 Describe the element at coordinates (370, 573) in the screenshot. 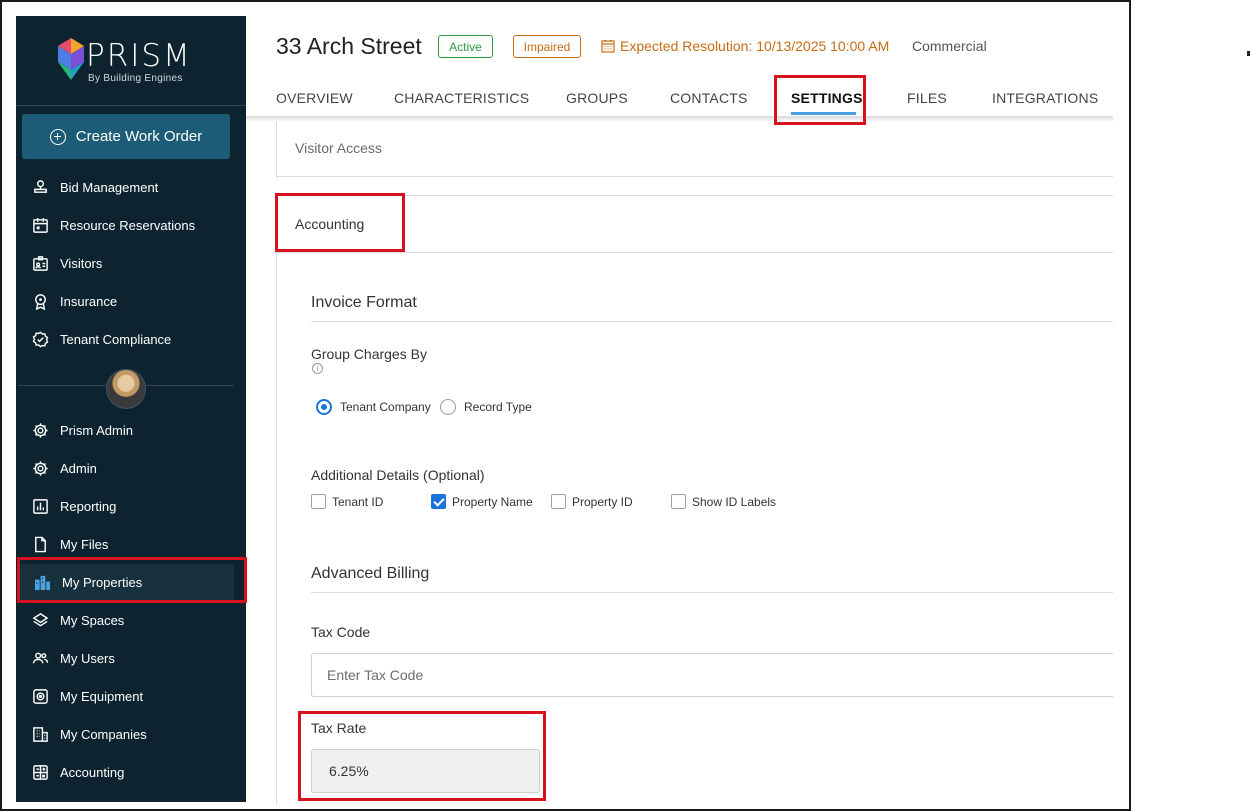

I see `advanced-billing-heading: Advanced Billing` at that location.